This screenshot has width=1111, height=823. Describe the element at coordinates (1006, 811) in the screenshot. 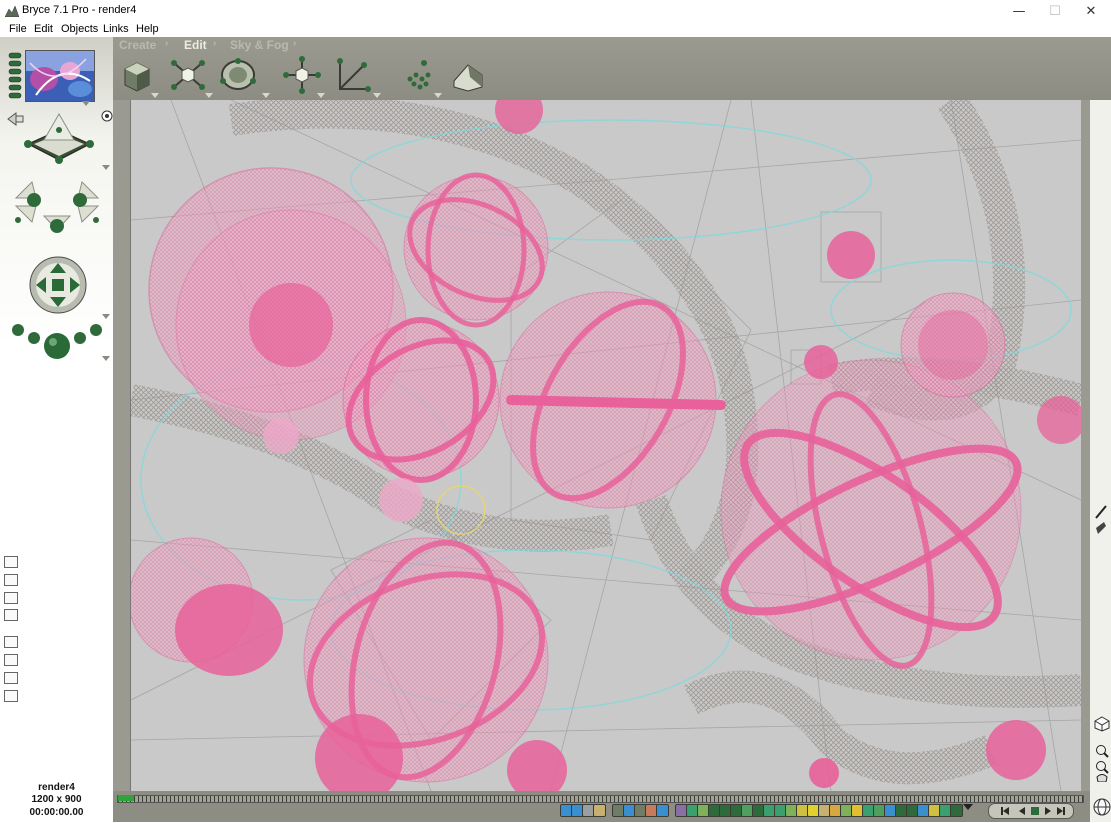

I see `rewind-icon` at that location.